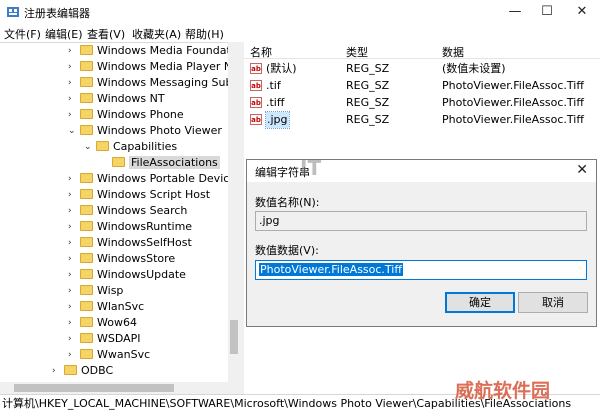 Image resolution: width=600 pixels, height=412 pixels. What do you see at coordinates (261, 52) in the screenshot?
I see `column-header-name: 名称` at bounding box center [261, 52].